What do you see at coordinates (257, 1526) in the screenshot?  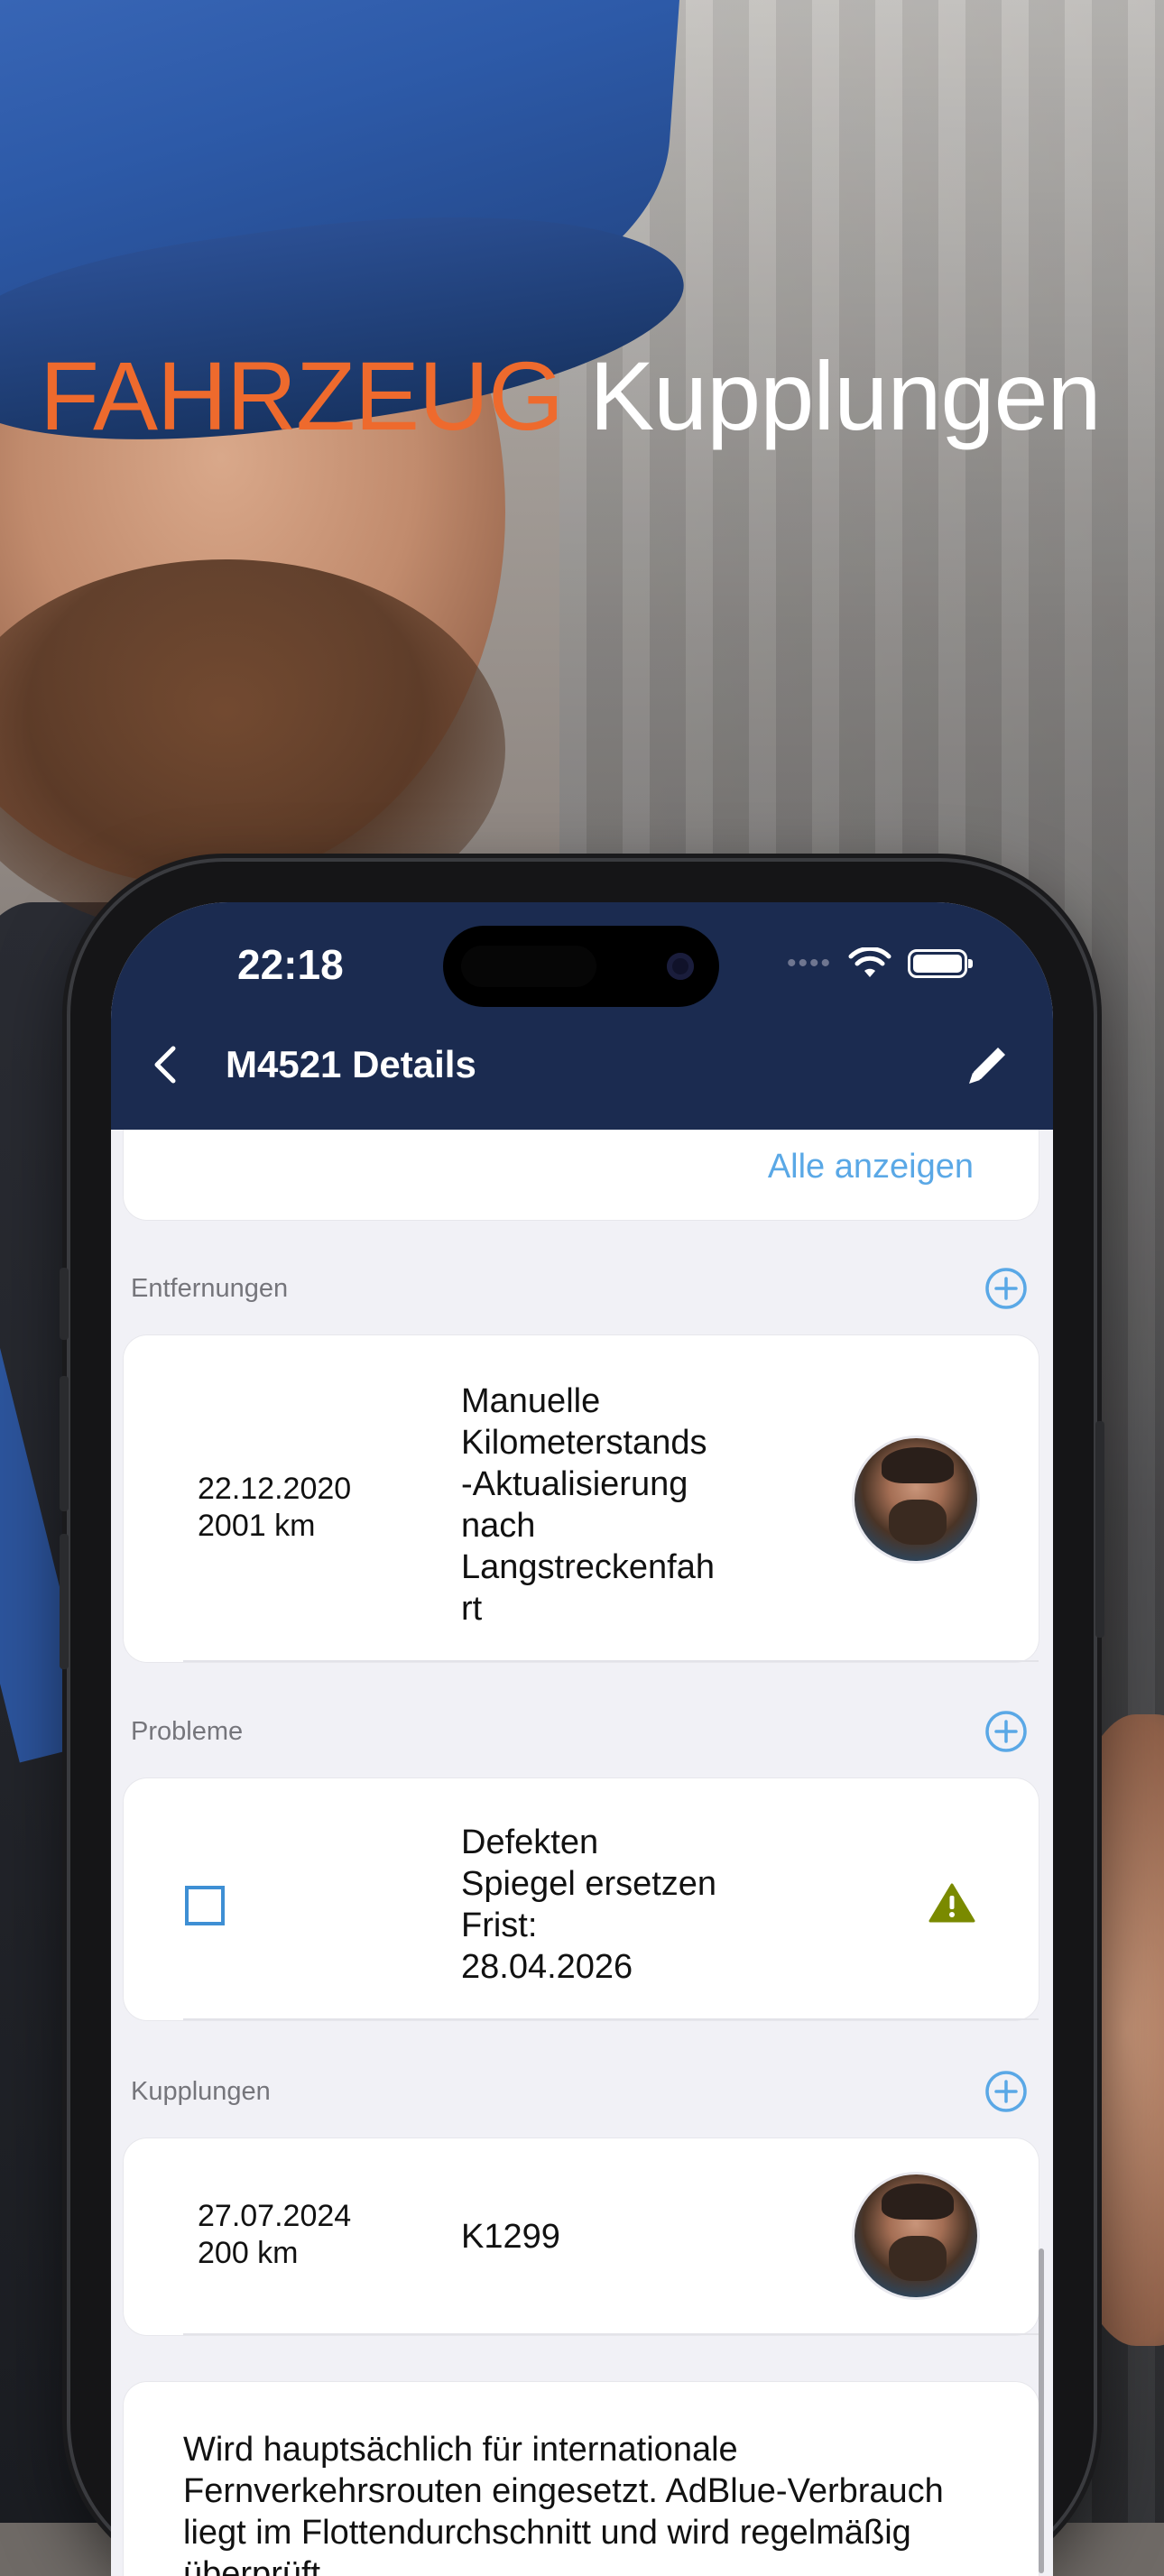 I see `removal-km: 2001 km` at bounding box center [257, 1526].